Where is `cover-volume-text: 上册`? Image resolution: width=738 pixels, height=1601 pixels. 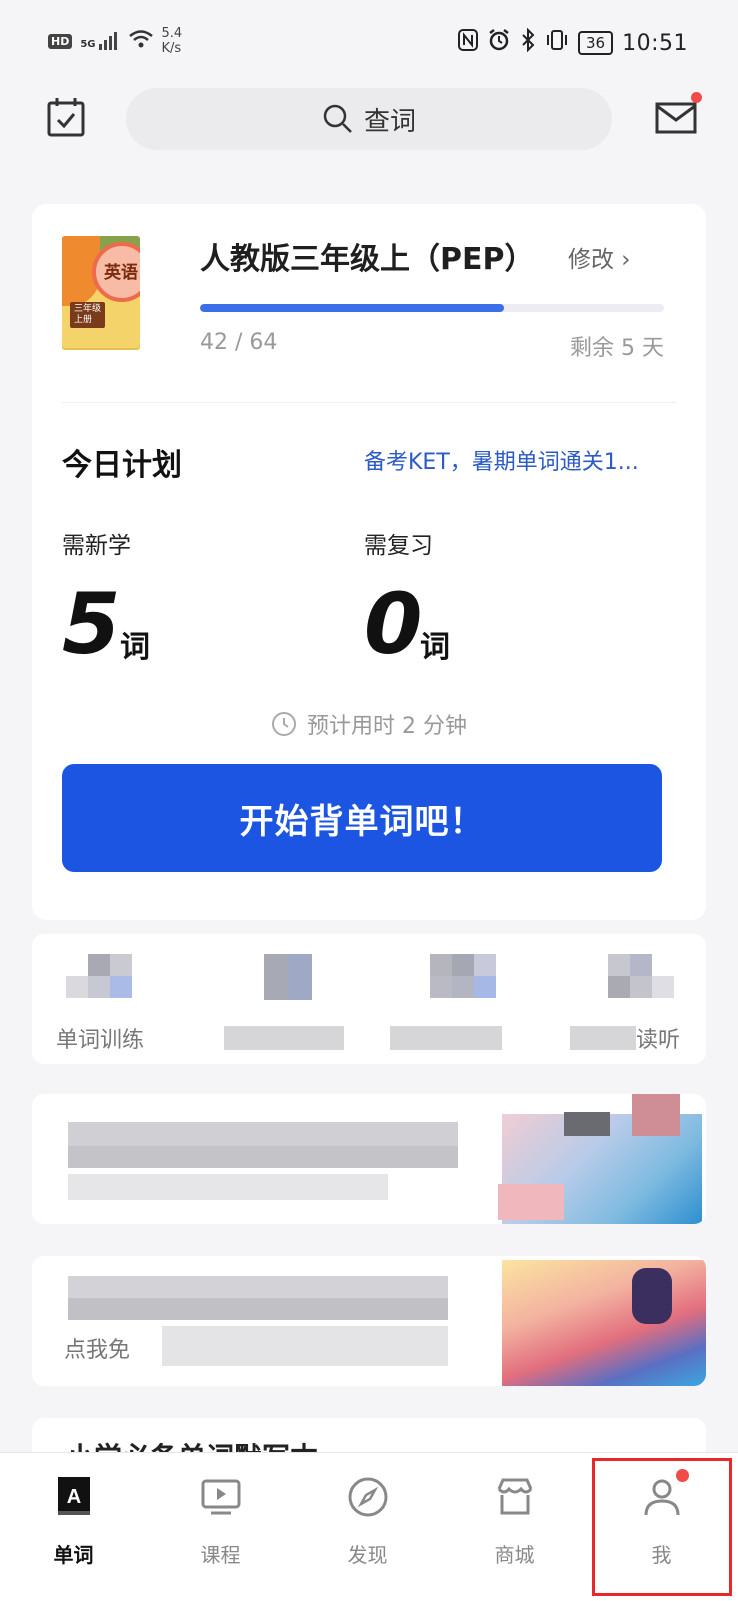
cover-volume-text: 上册 is located at coordinates (83, 320).